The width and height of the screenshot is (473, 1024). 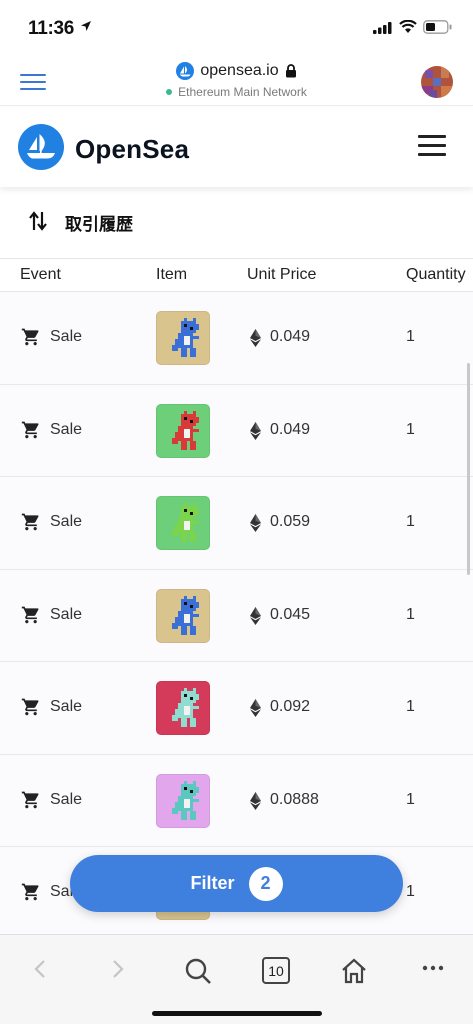 I want to click on table-header: Event Item Unit Price Quantity, so click(x=236, y=275).